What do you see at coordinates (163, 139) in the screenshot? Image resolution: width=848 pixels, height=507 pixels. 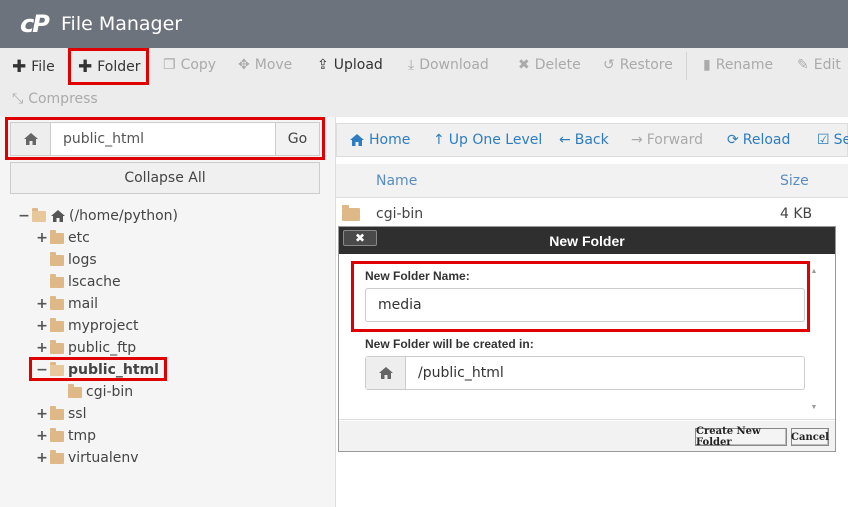 I see `path-input` at bounding box center [163, 139].